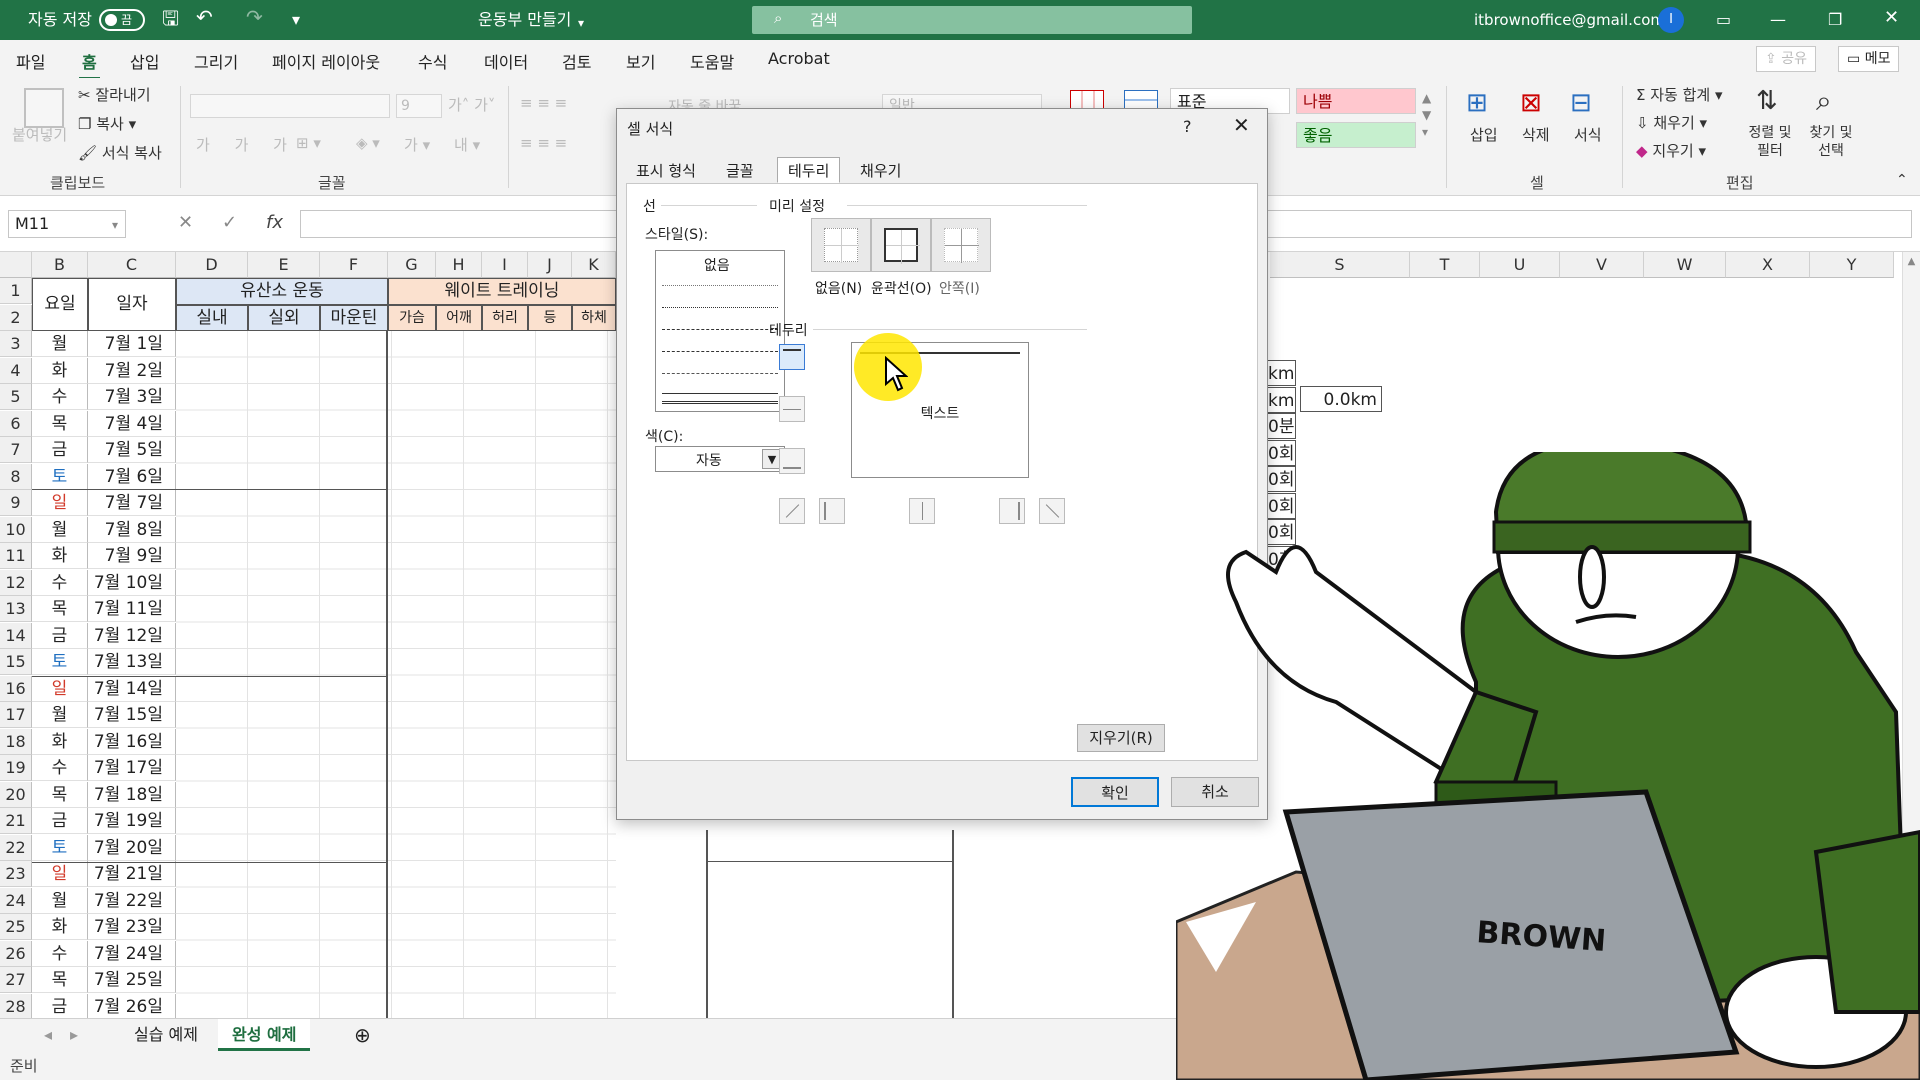 This screenshot has width=1920, height=1080. What do you see at coordinates (290, 106) in the screenshot?
I see `font-name-combo` at bounding box center [290, 106].